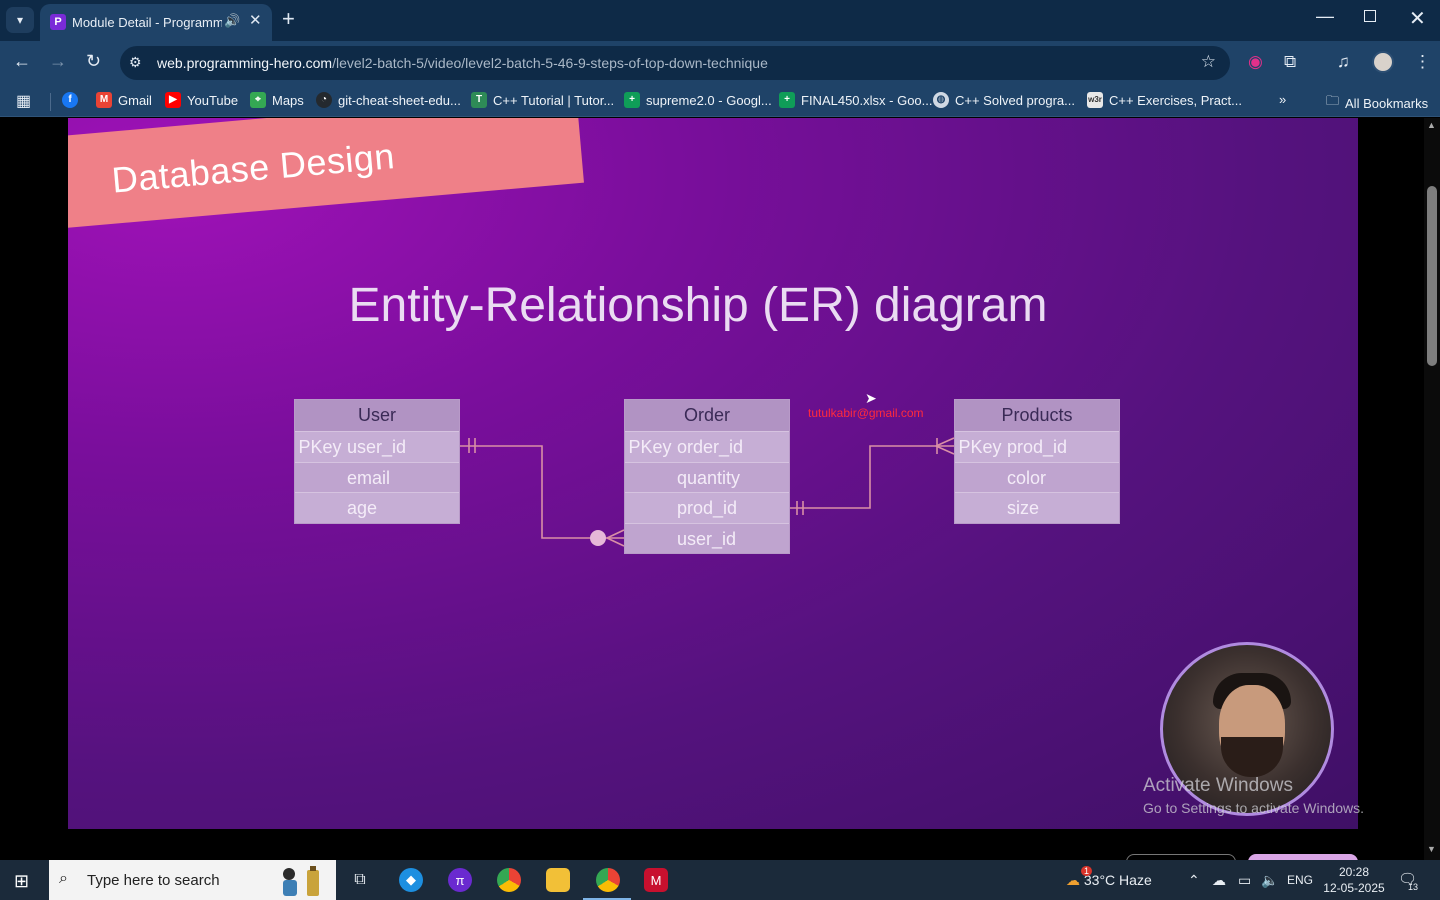 This screenshot has height=900, width=1440. Describe the element at coordinates (58, 61) in the screenshot. I see `forward-icon: →` at that location.